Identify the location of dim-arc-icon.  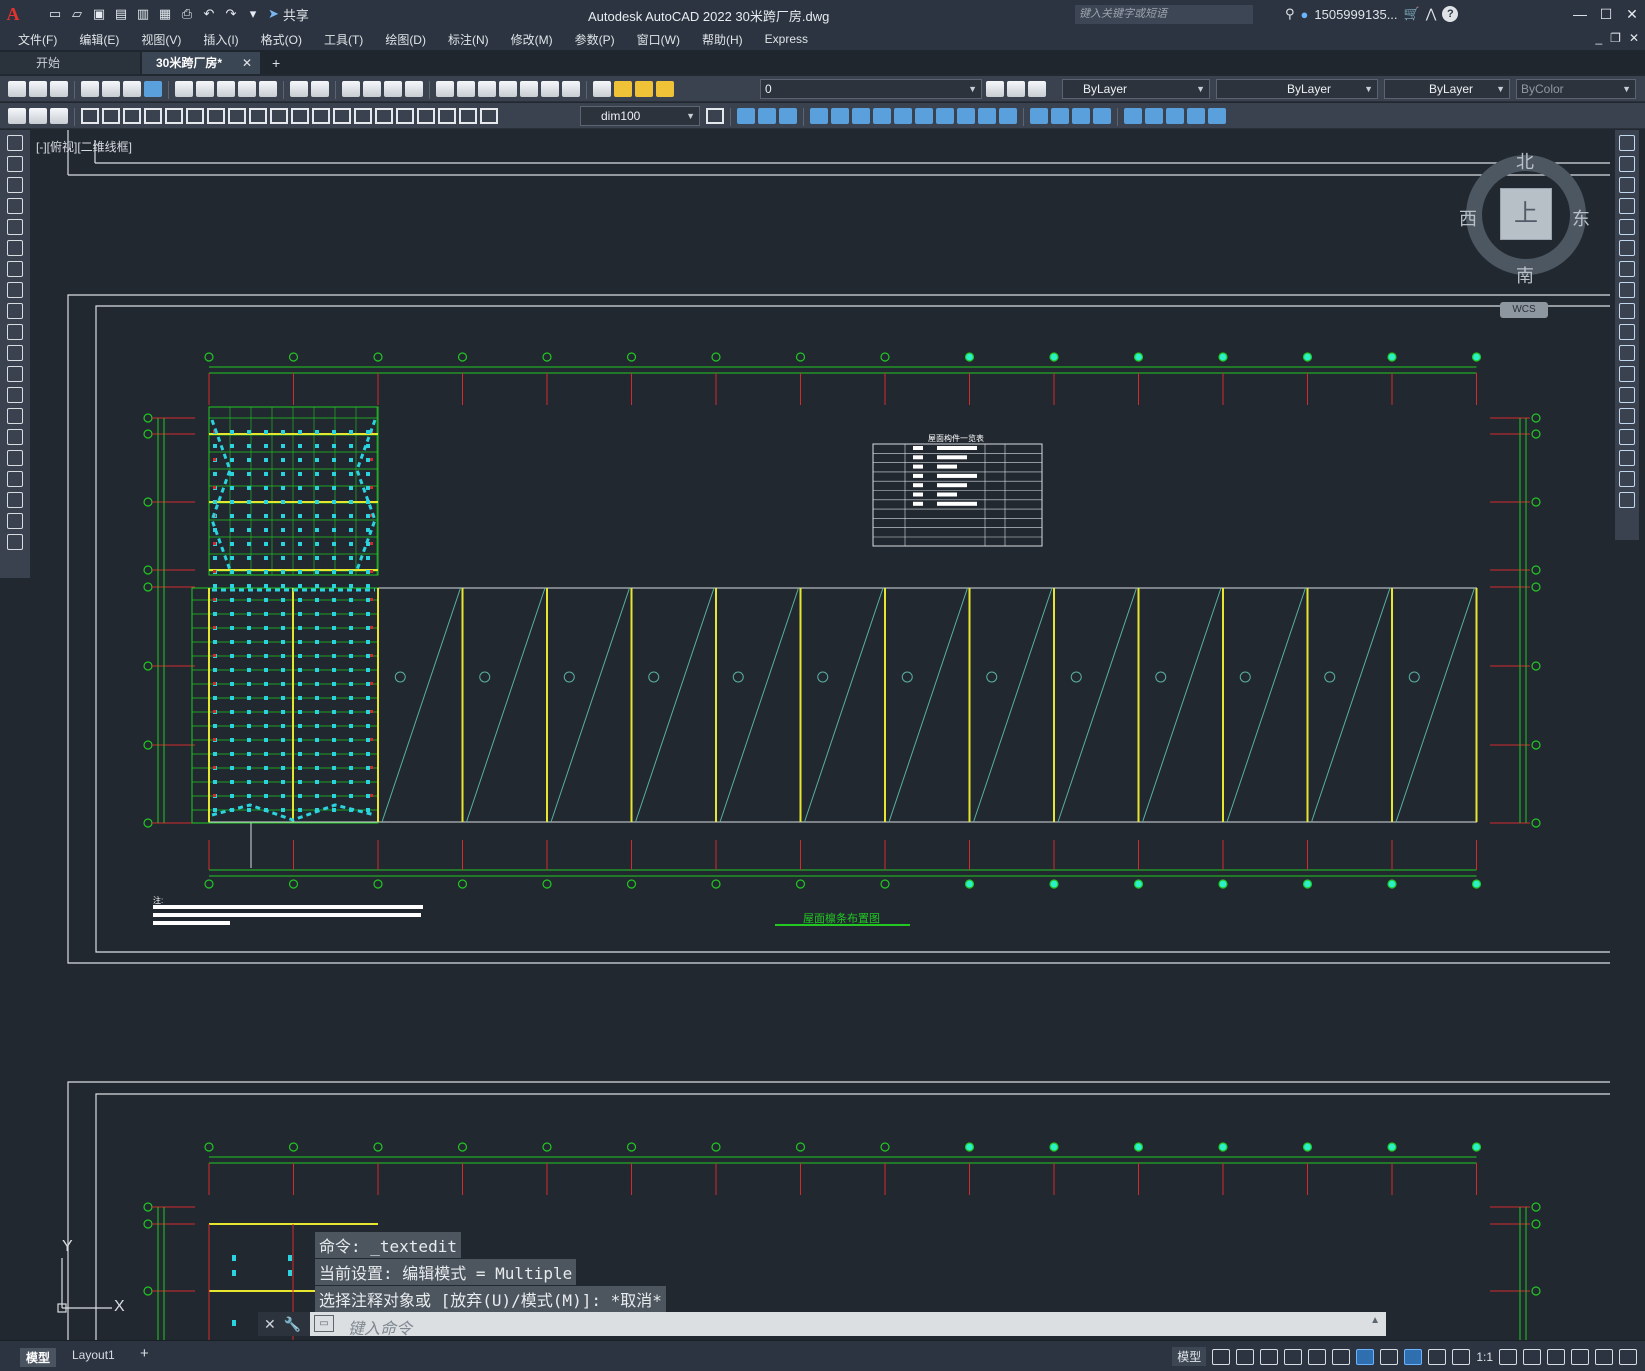
(132, 116).